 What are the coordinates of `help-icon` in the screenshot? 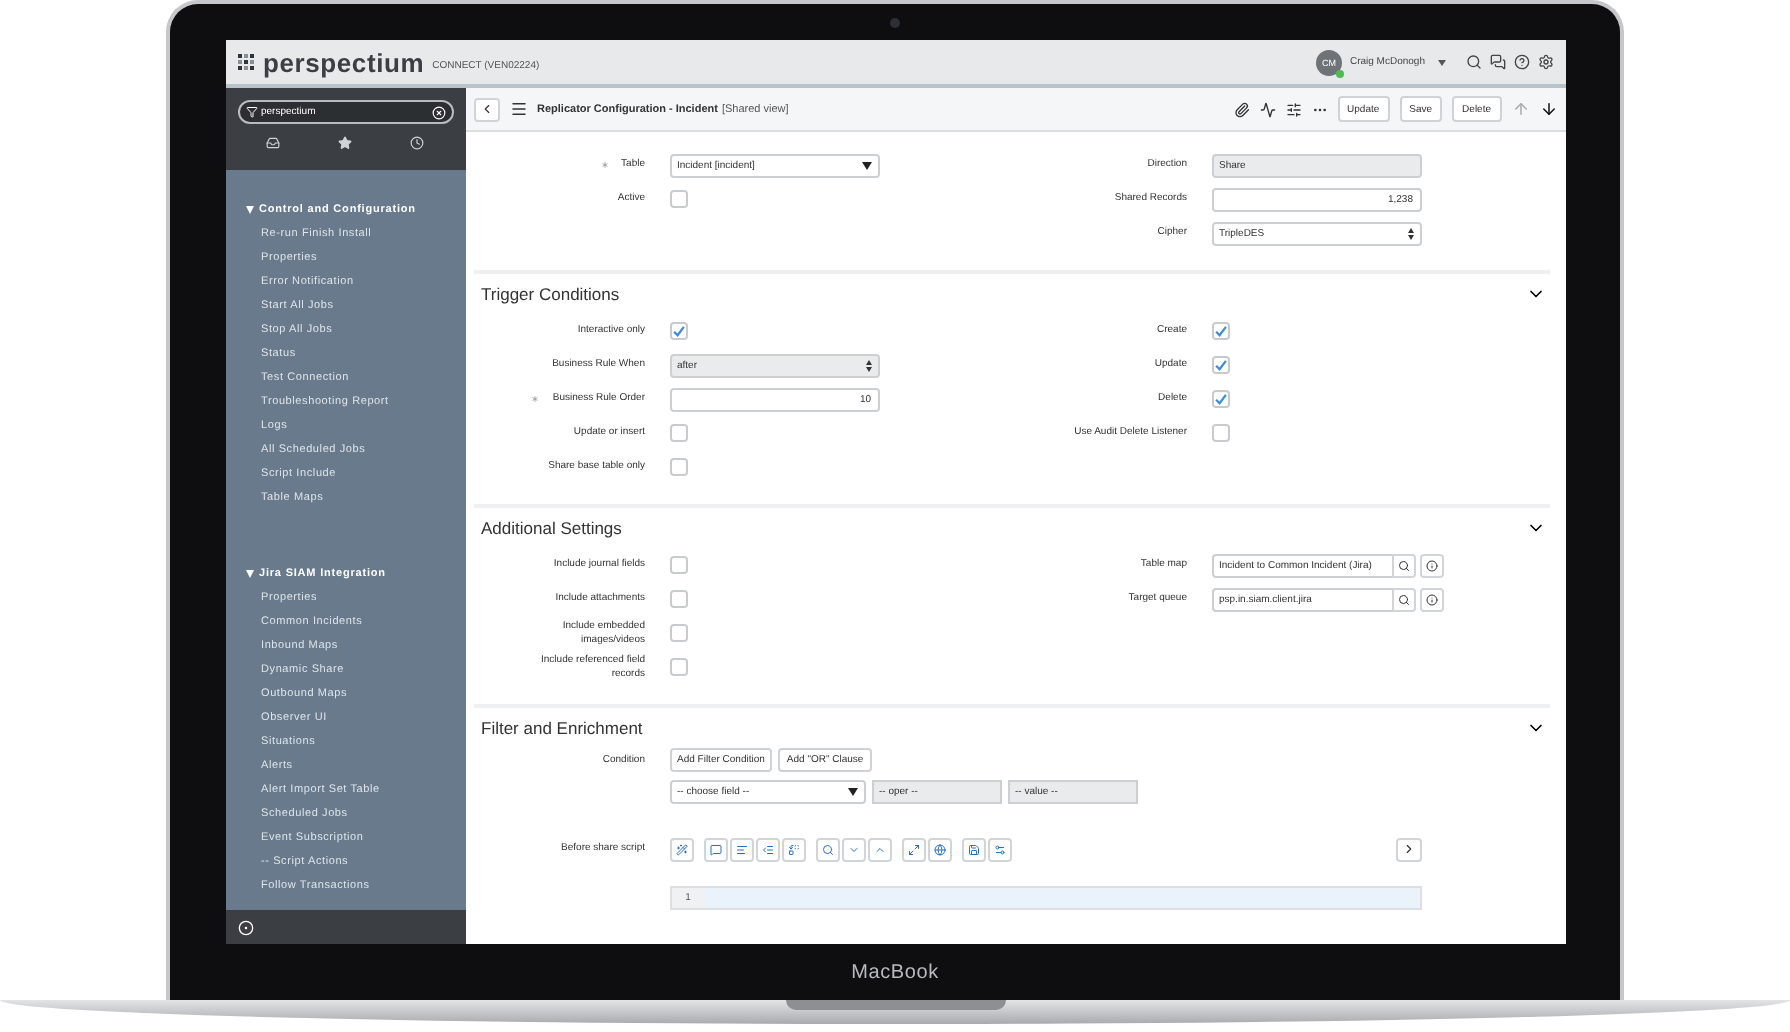 It's located at (1521, 62).